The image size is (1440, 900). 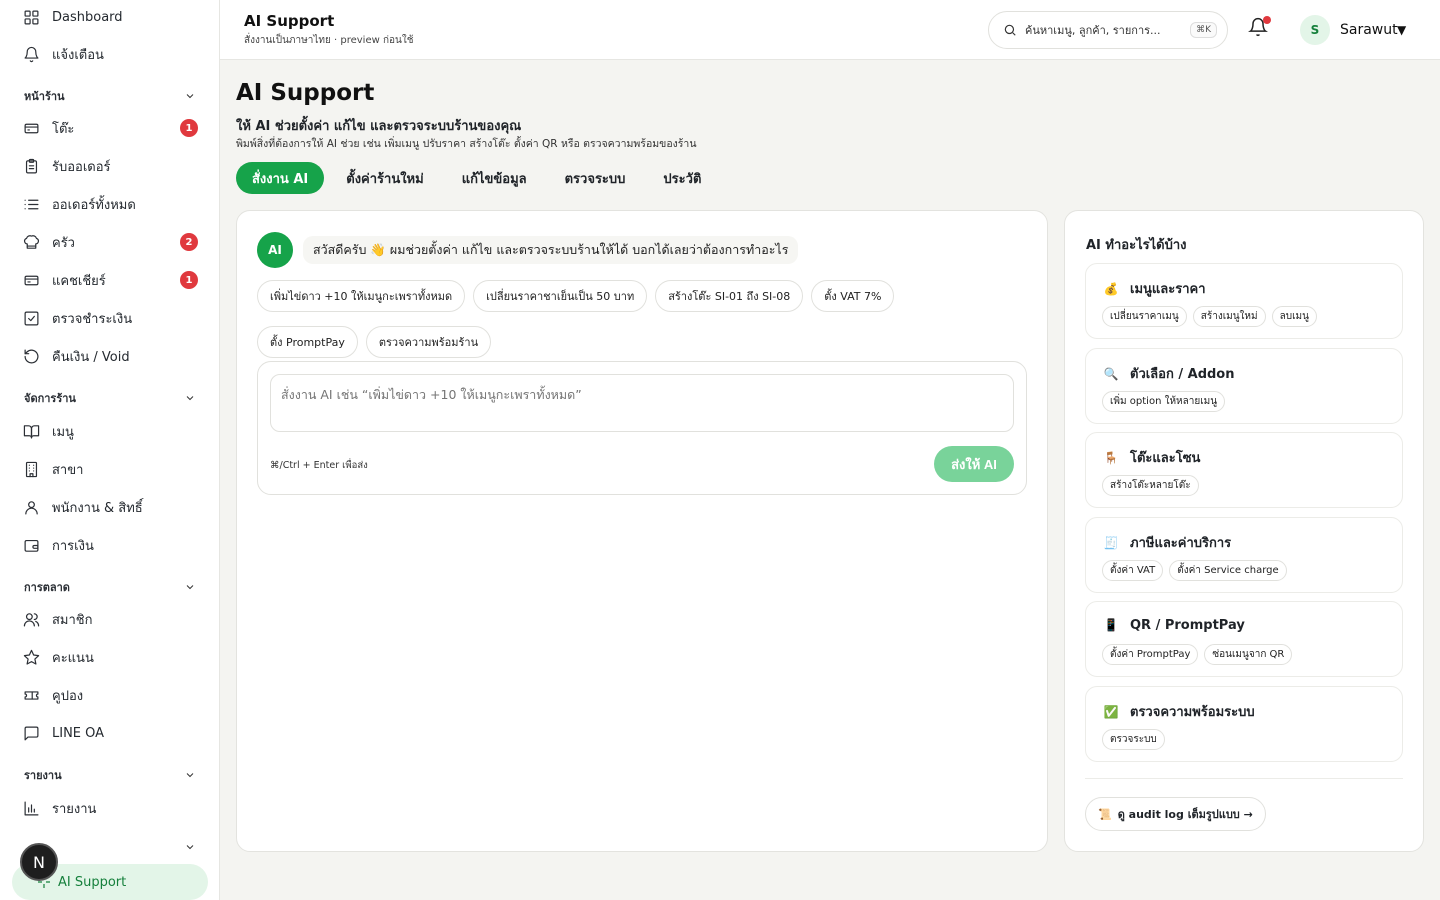 What do you see at coordinates (319, 465) in the screenshot?
I see `send-shortcut-hint: ⌘/Ctrl + Enter เพื่อส่ง` at bounding box center [319, 465].